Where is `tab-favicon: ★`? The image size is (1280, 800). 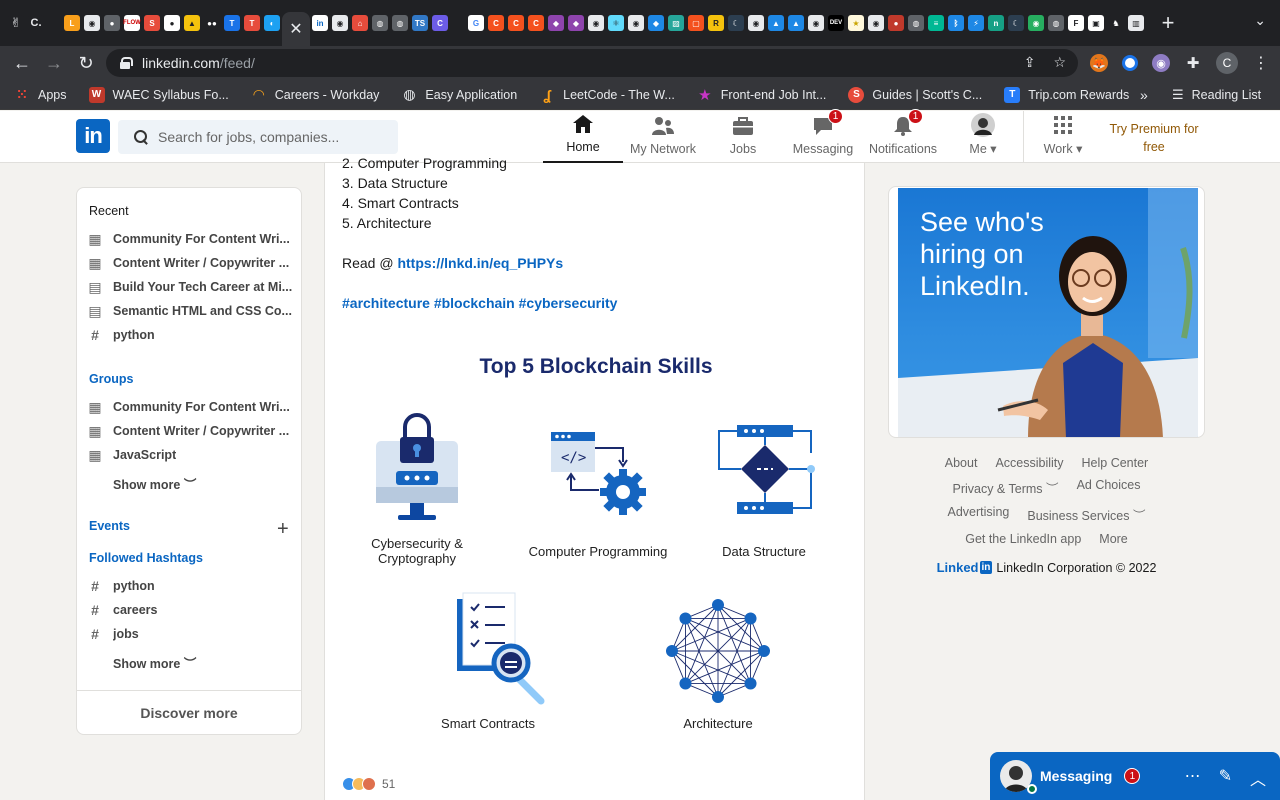 tab-favicon: ★ is located at coordinates (856, 23).